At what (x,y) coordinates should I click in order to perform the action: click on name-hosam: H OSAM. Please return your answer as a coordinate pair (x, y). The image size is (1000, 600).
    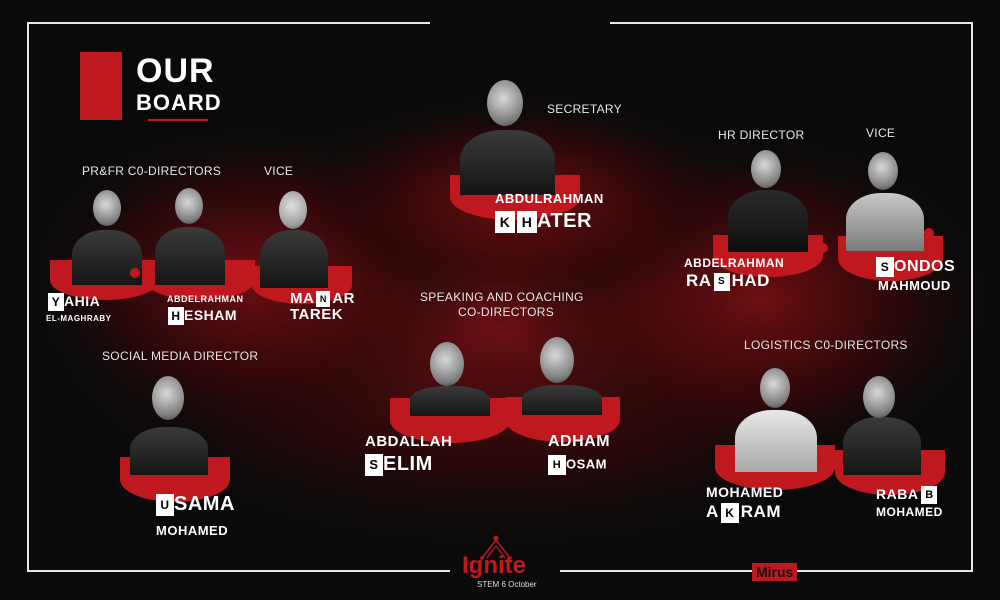
    Looking at the image, I should click on (577, 465).